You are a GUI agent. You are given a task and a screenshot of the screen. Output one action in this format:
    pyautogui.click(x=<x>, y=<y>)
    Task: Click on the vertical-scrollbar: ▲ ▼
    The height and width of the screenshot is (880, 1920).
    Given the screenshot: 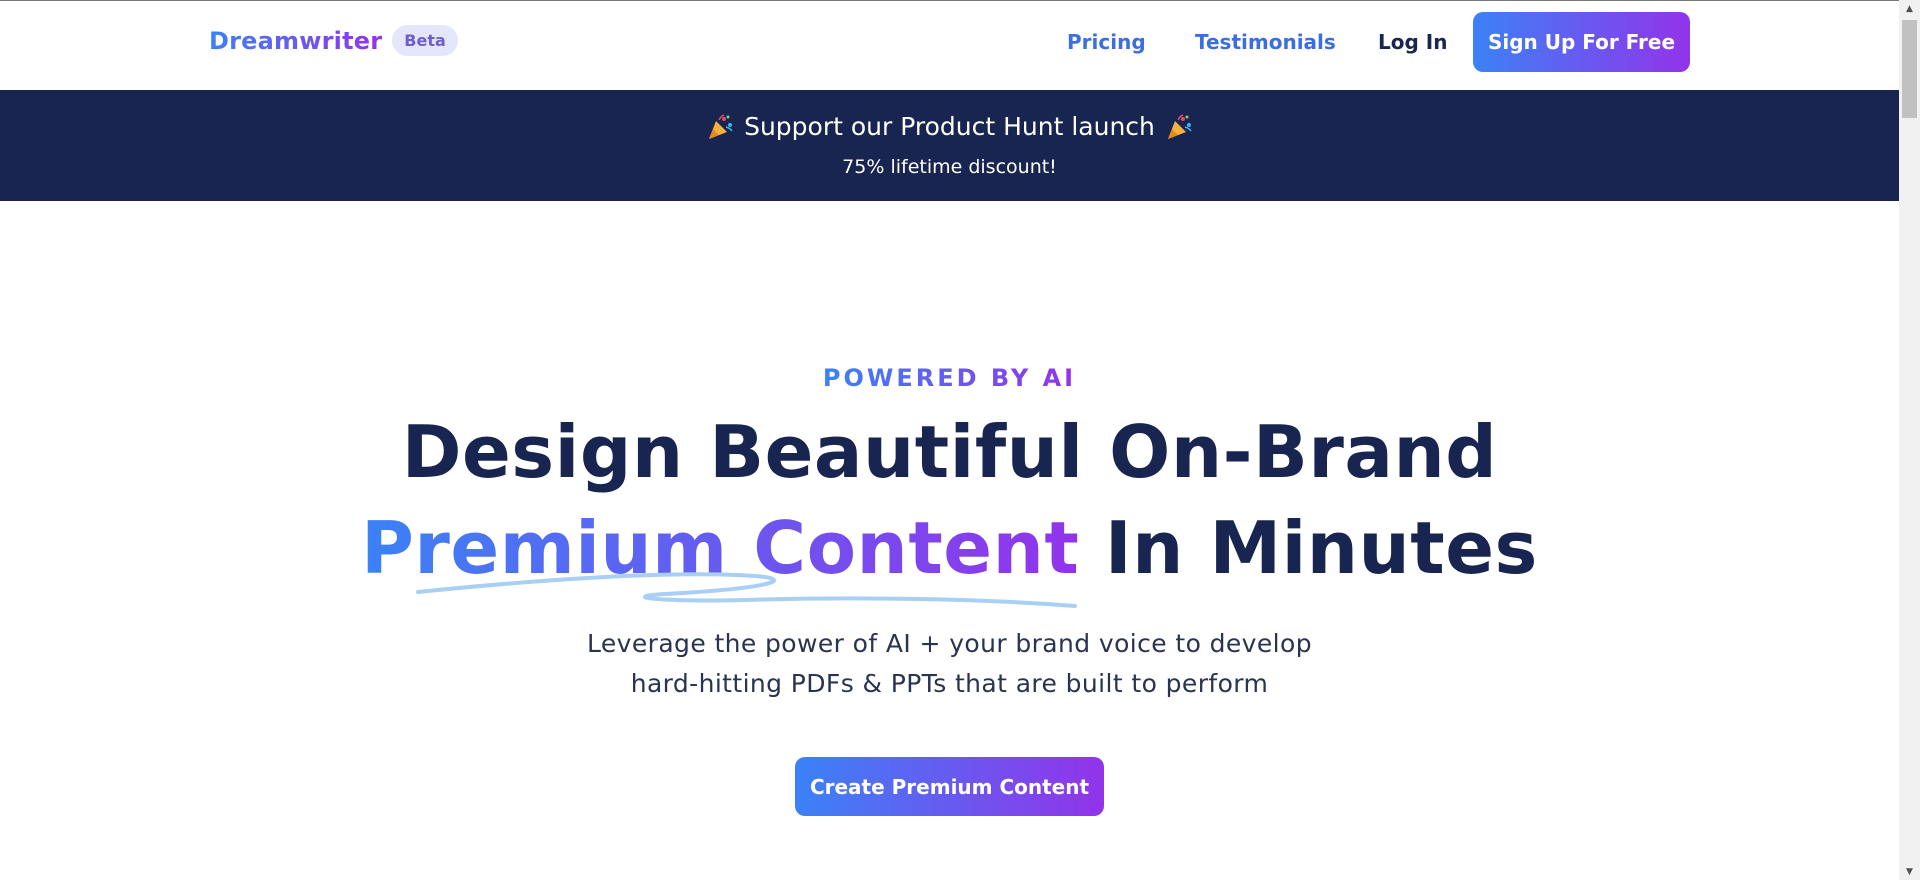 What is the action you would take?
    pyautogui.click(x=1909, y=440)
    